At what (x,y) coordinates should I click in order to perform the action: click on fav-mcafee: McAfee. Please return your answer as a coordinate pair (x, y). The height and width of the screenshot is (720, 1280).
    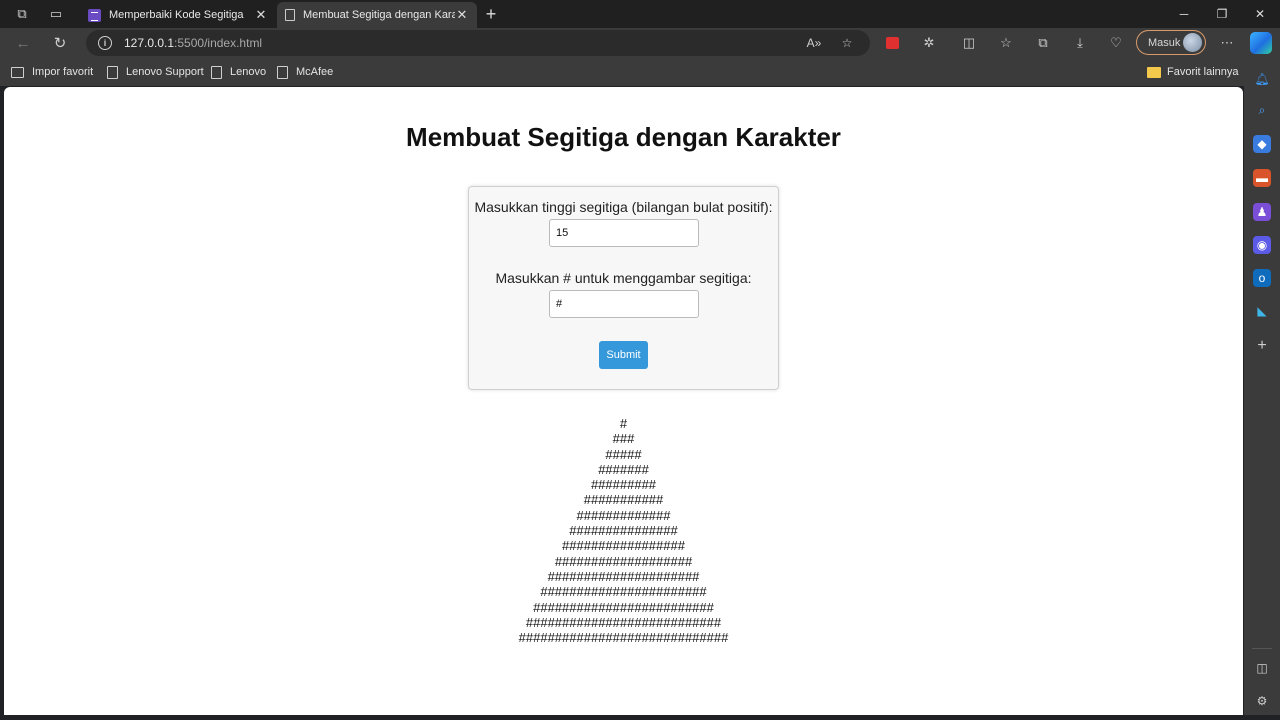
    Looking at the image, I should click on (305, 72).